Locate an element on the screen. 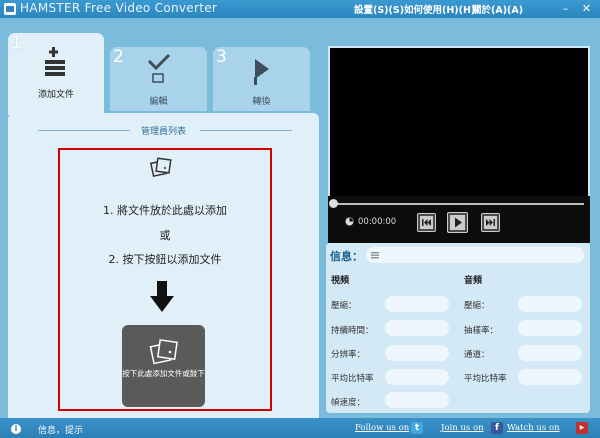 The height and width of the screenshot is (438, 600). tab-convert: 3 轉換 is located at coordinates (261, 79).